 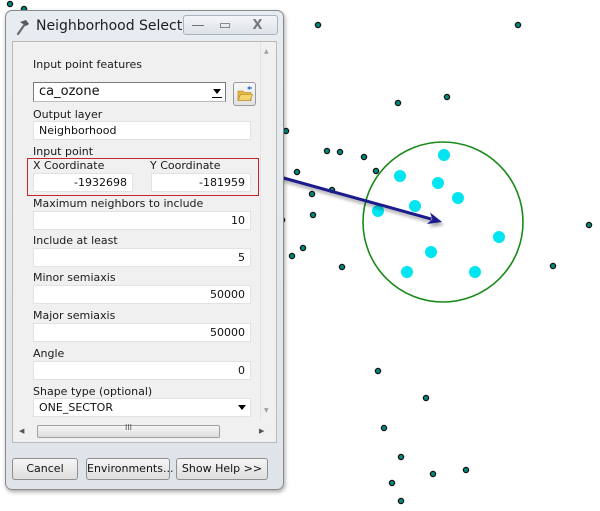 I want to click on input-point-features-combo: ca_ozone, so click(x=129, y=92).